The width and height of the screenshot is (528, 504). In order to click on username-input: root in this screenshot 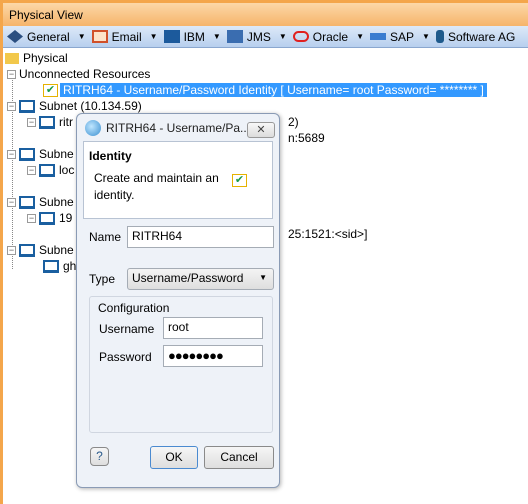, I will do `click(213, 328)`.